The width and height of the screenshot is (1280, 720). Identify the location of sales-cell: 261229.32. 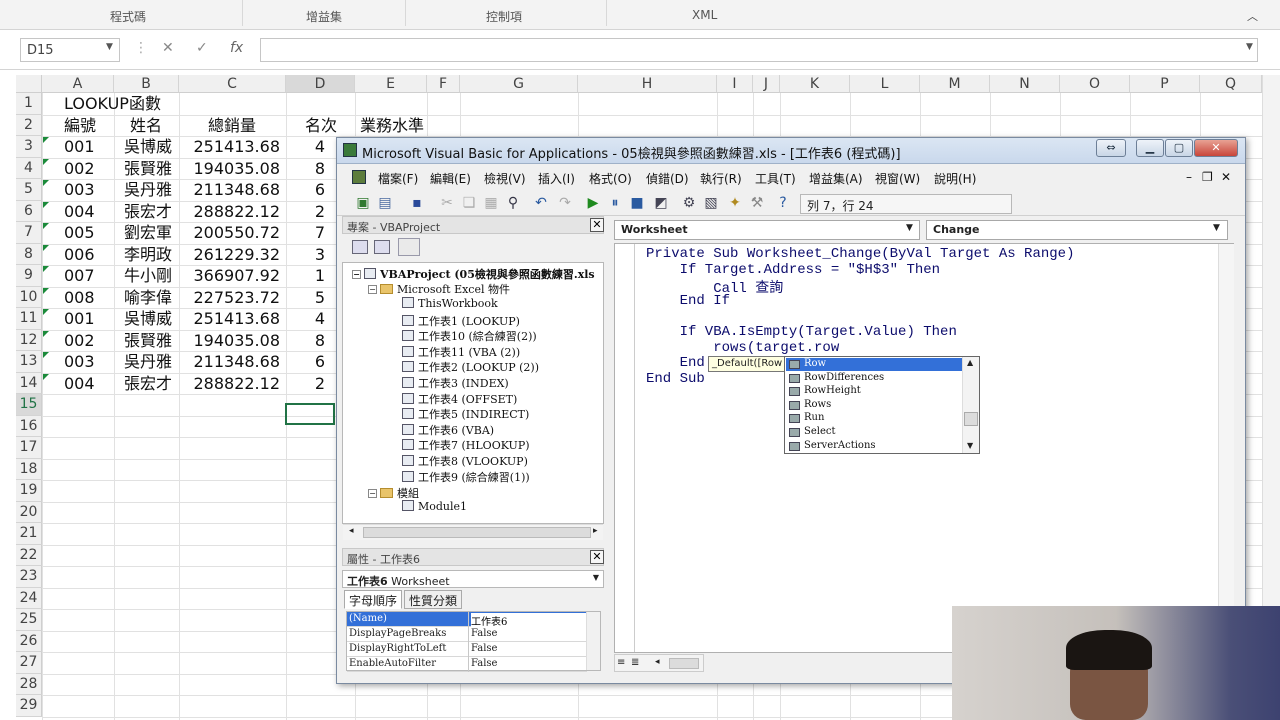
(230, 255).